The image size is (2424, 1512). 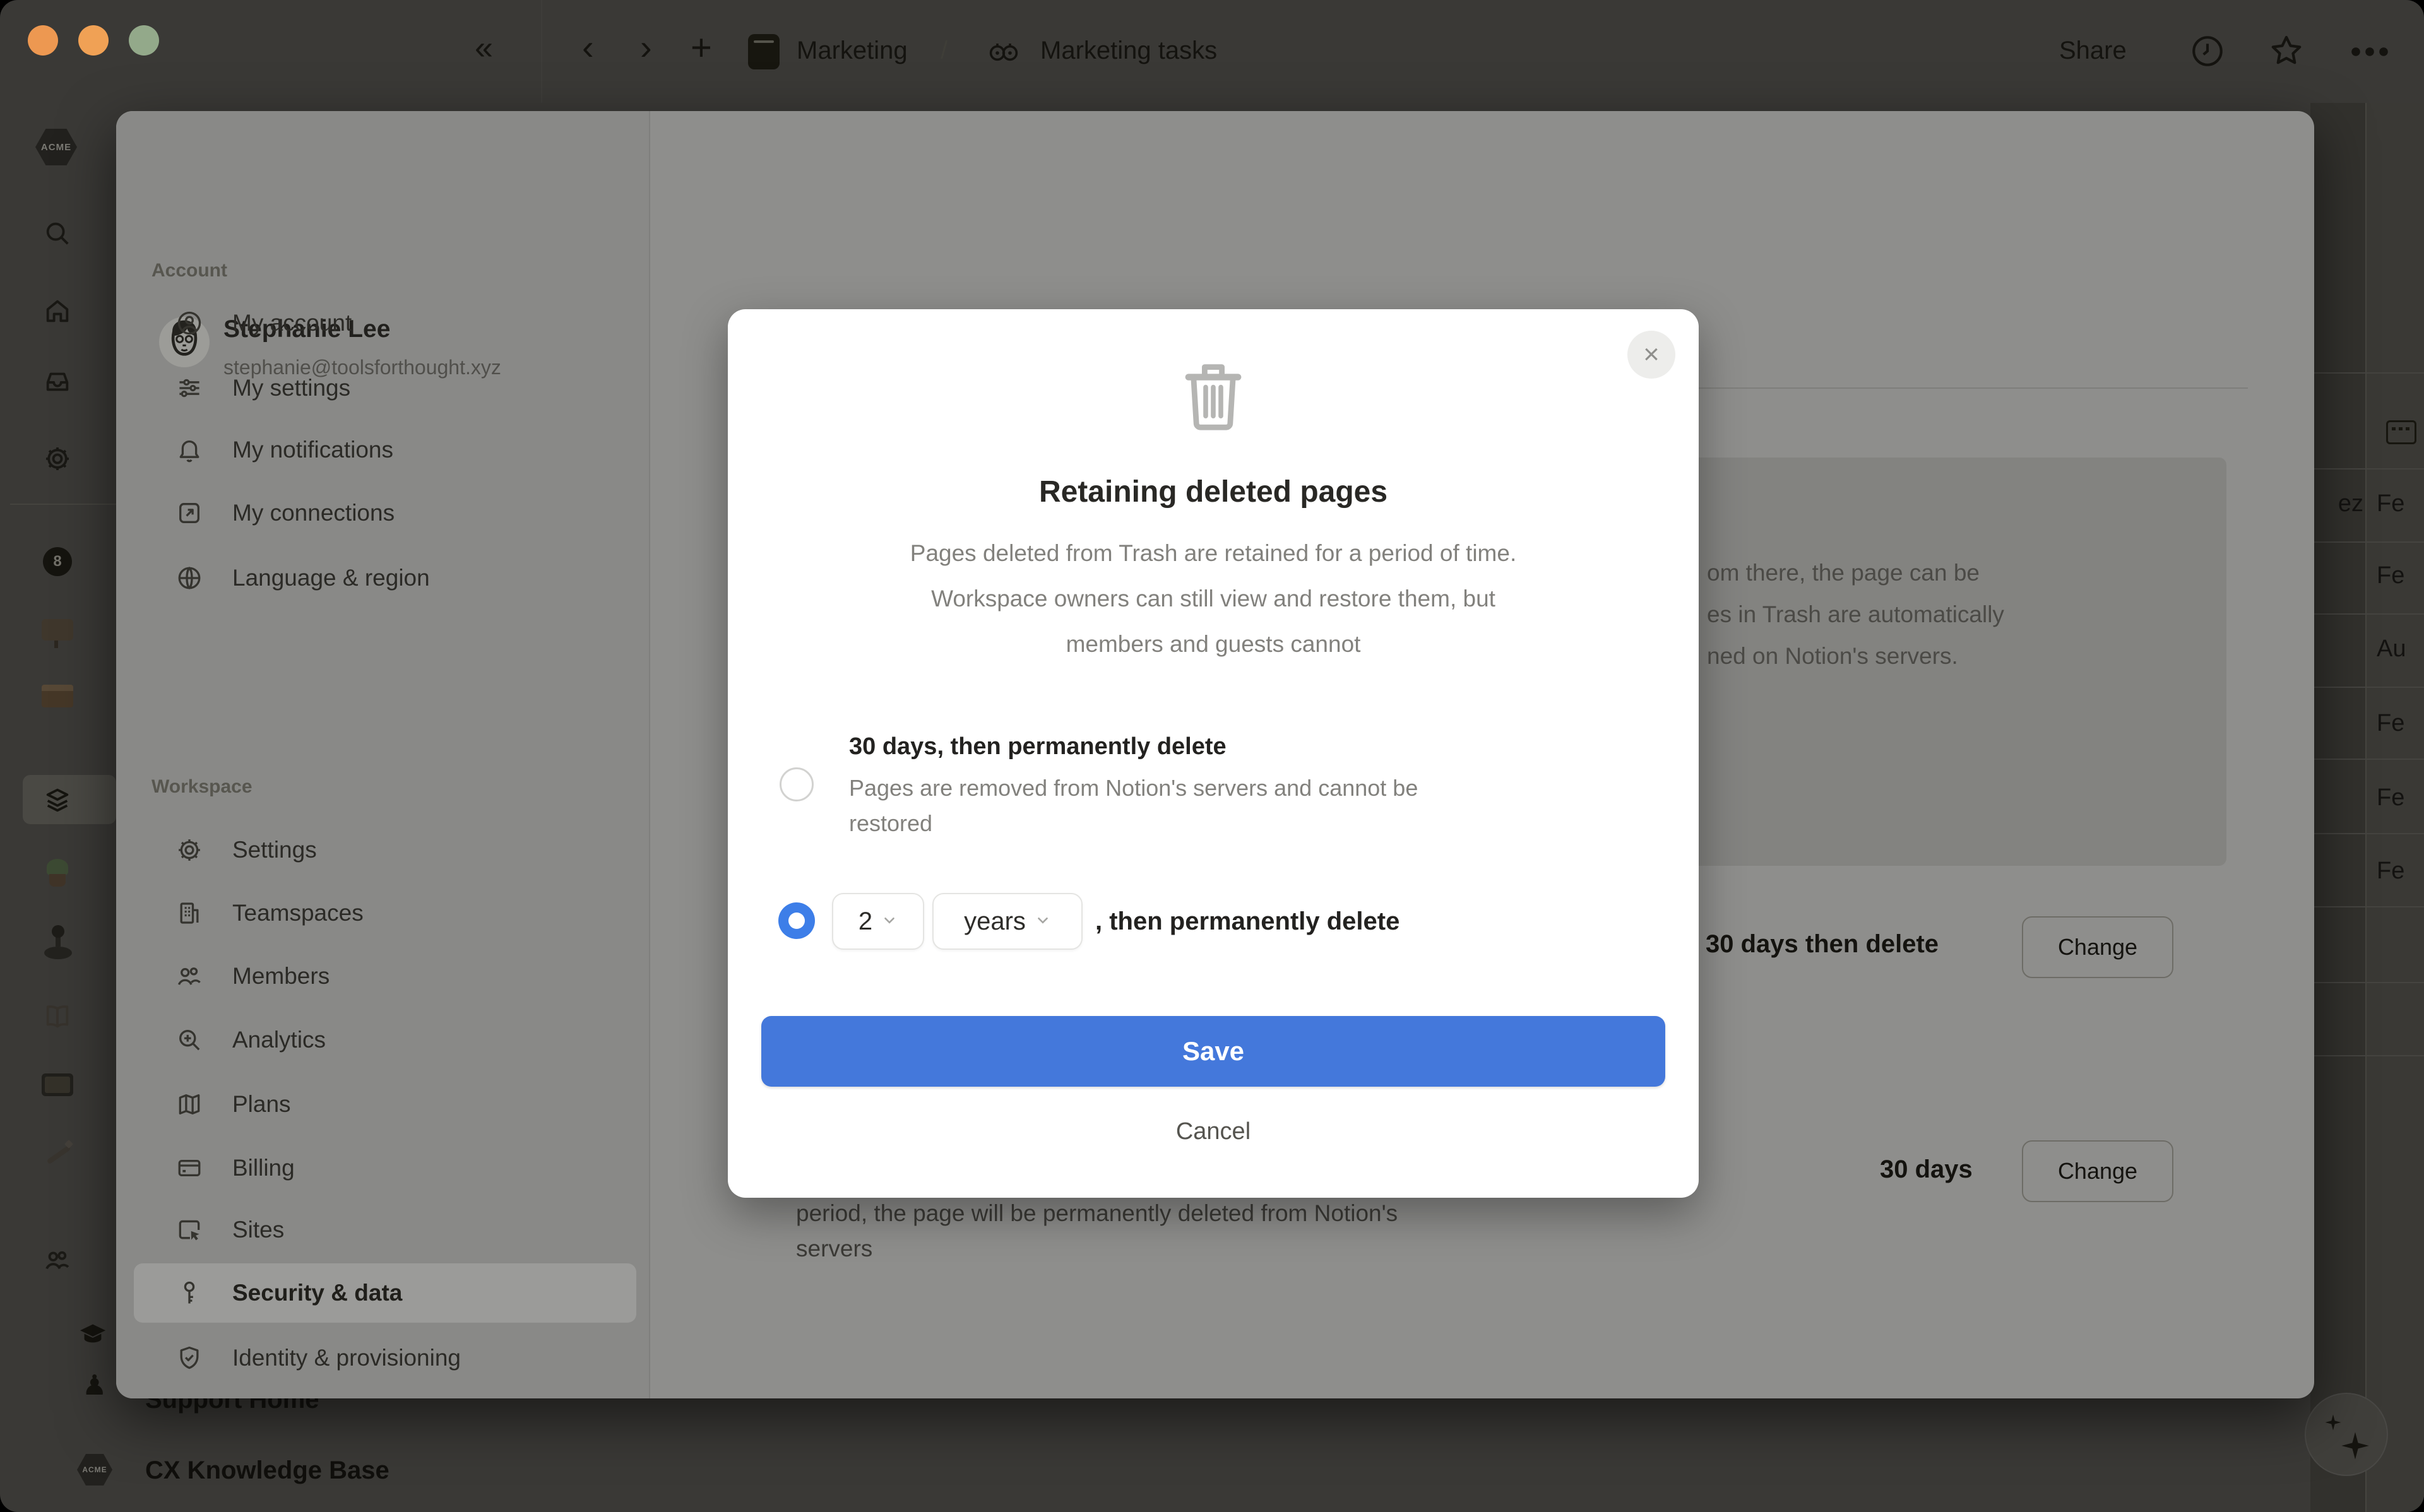 I want to click on toolbar-divider, so click(x=541, y=51).